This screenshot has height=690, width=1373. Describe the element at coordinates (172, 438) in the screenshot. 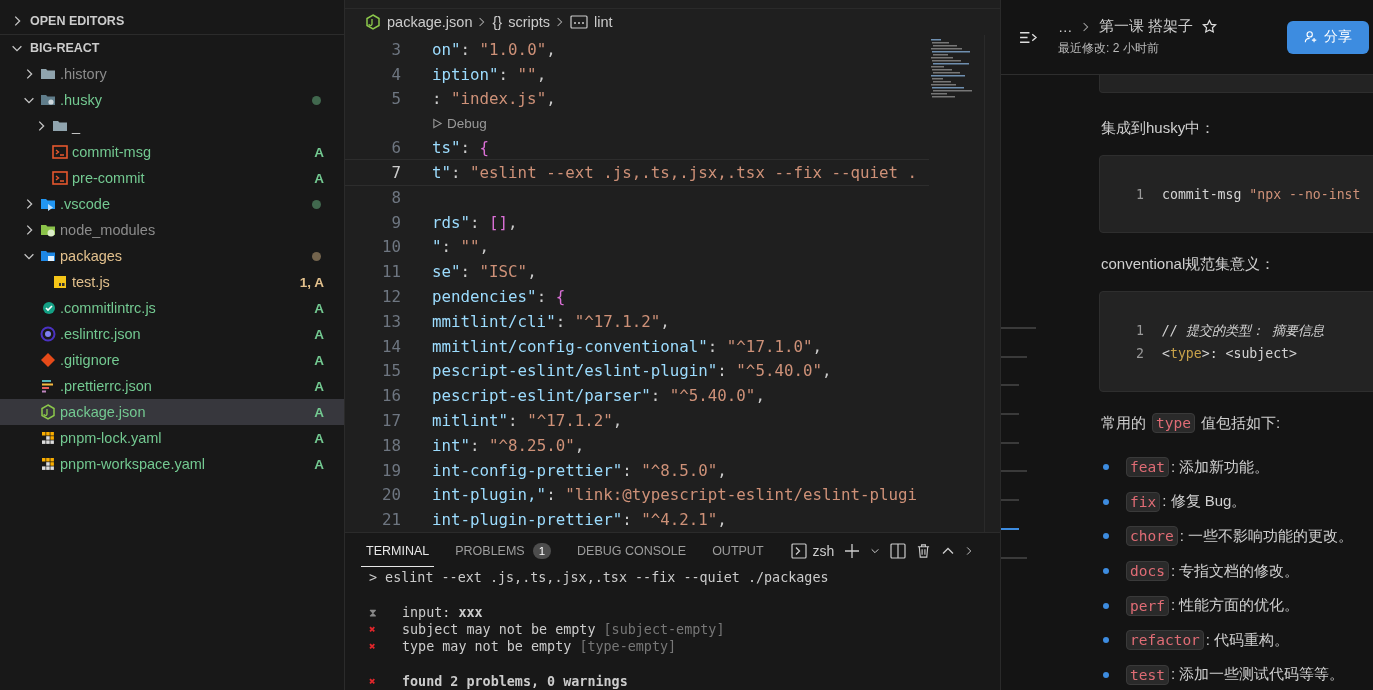

I see `tree-item: pnpm-lock.yaml A` at that location.